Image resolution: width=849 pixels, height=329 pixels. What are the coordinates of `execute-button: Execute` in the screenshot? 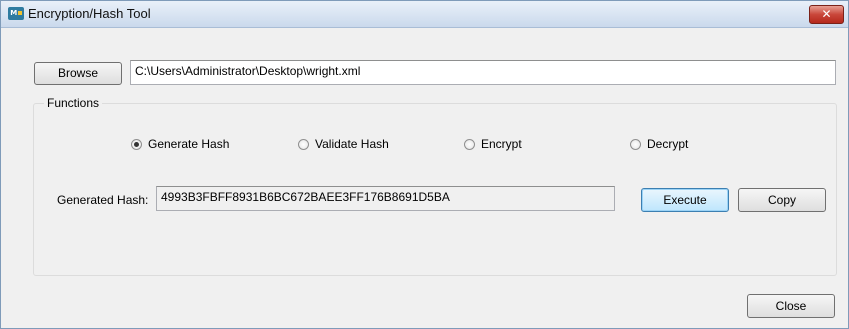 It's located at (685, 200).